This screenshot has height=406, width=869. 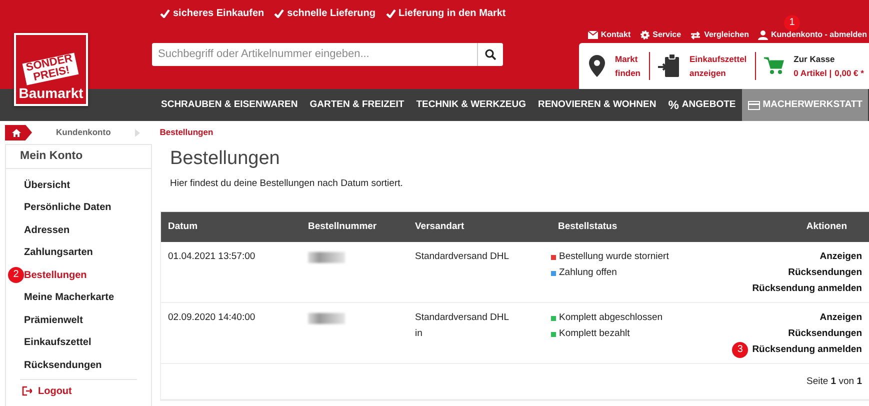 What do you see at coordinates (211, 318) in the screenshot?
I see `date-cell-text: 02.09.2020 14:40:00` at bounding box center [211, 318].